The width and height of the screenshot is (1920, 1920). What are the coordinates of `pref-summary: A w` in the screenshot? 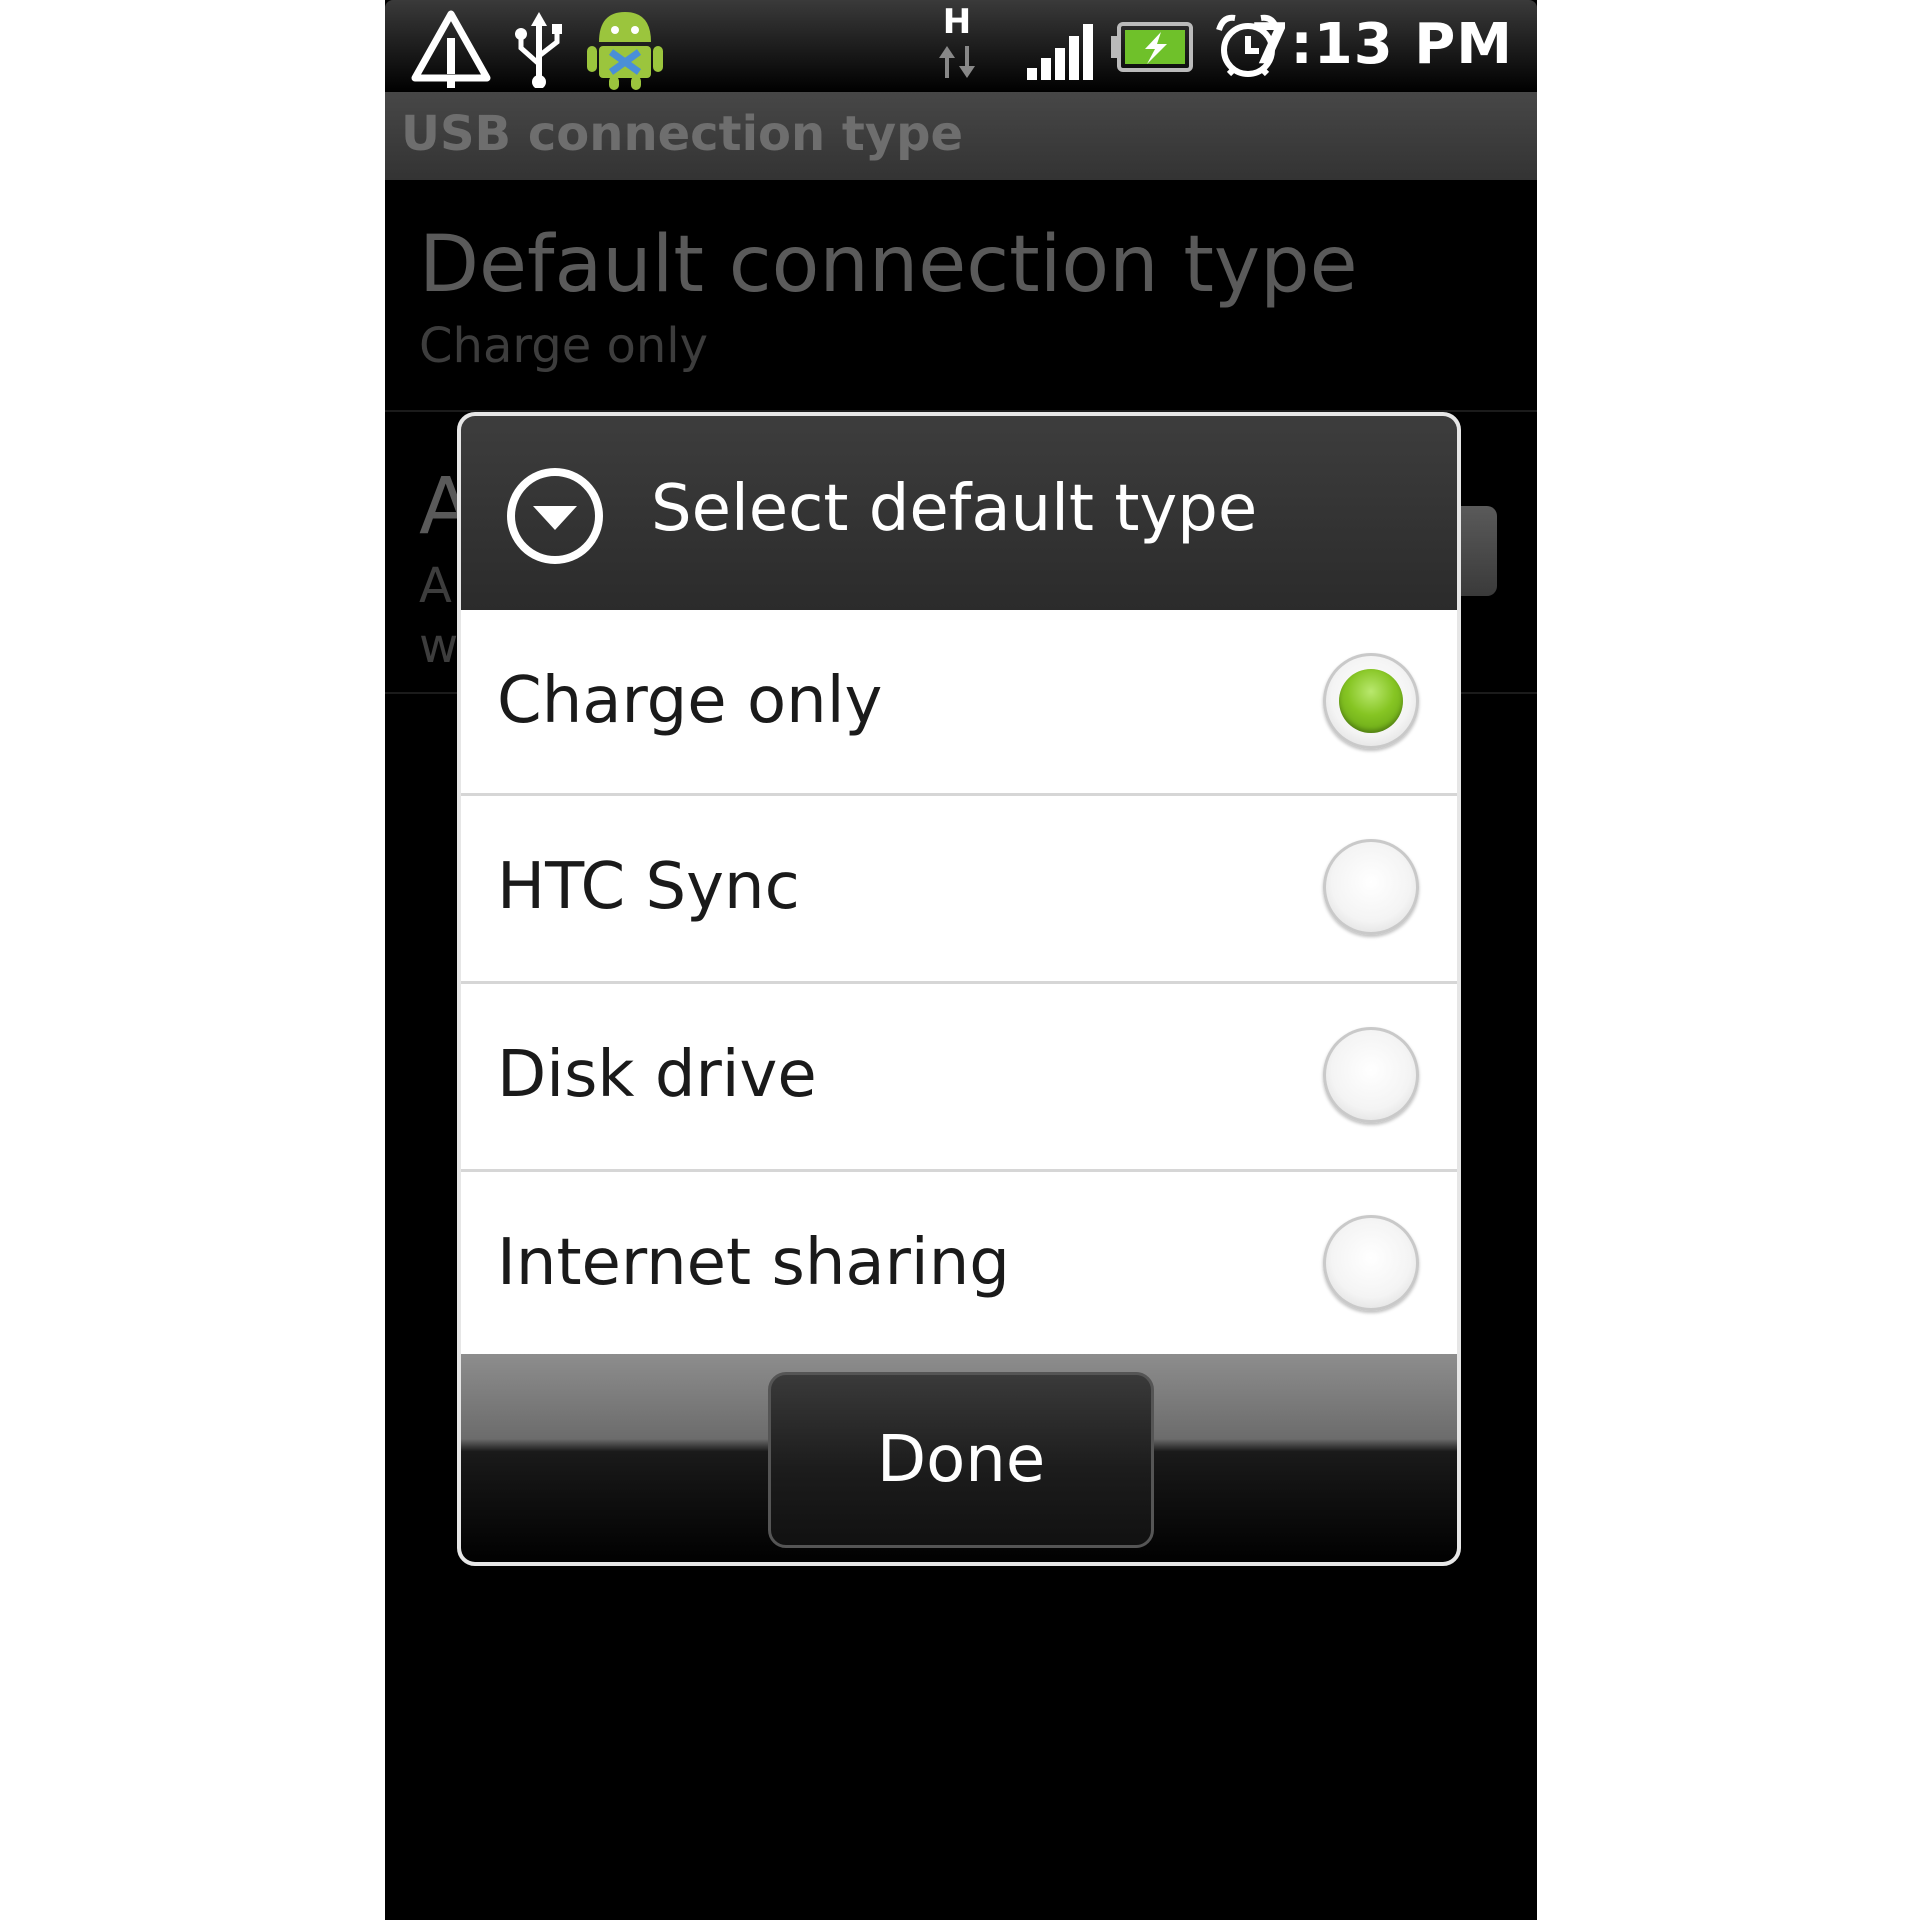 It's located at (439, 616).